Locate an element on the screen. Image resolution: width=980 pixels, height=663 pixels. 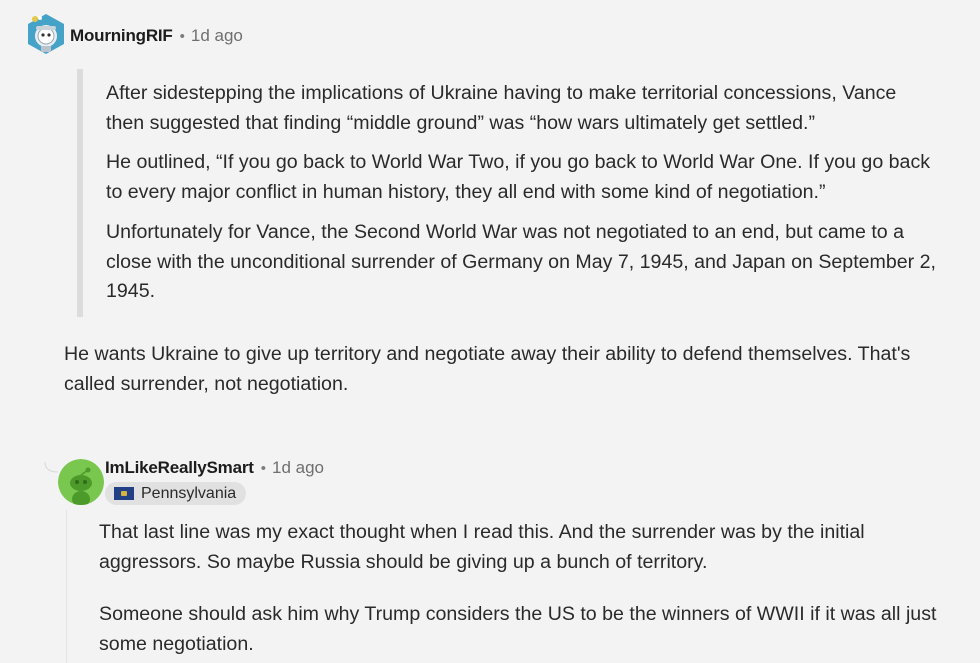
avatar-imlikereallysmart is located at coordinates (81, 482).